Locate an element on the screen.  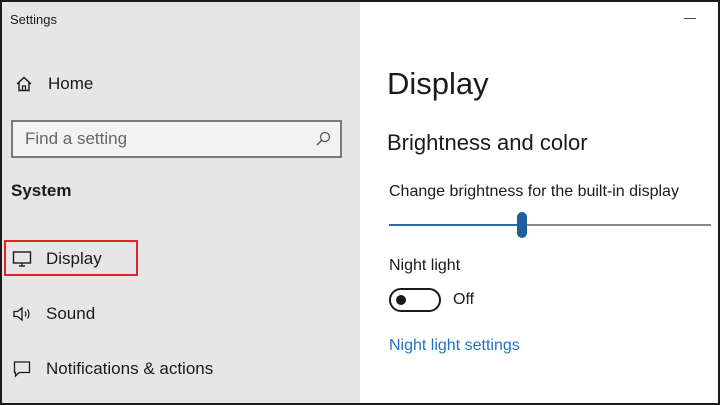
night-light-label: Night light is located at coordinates (425, 265).